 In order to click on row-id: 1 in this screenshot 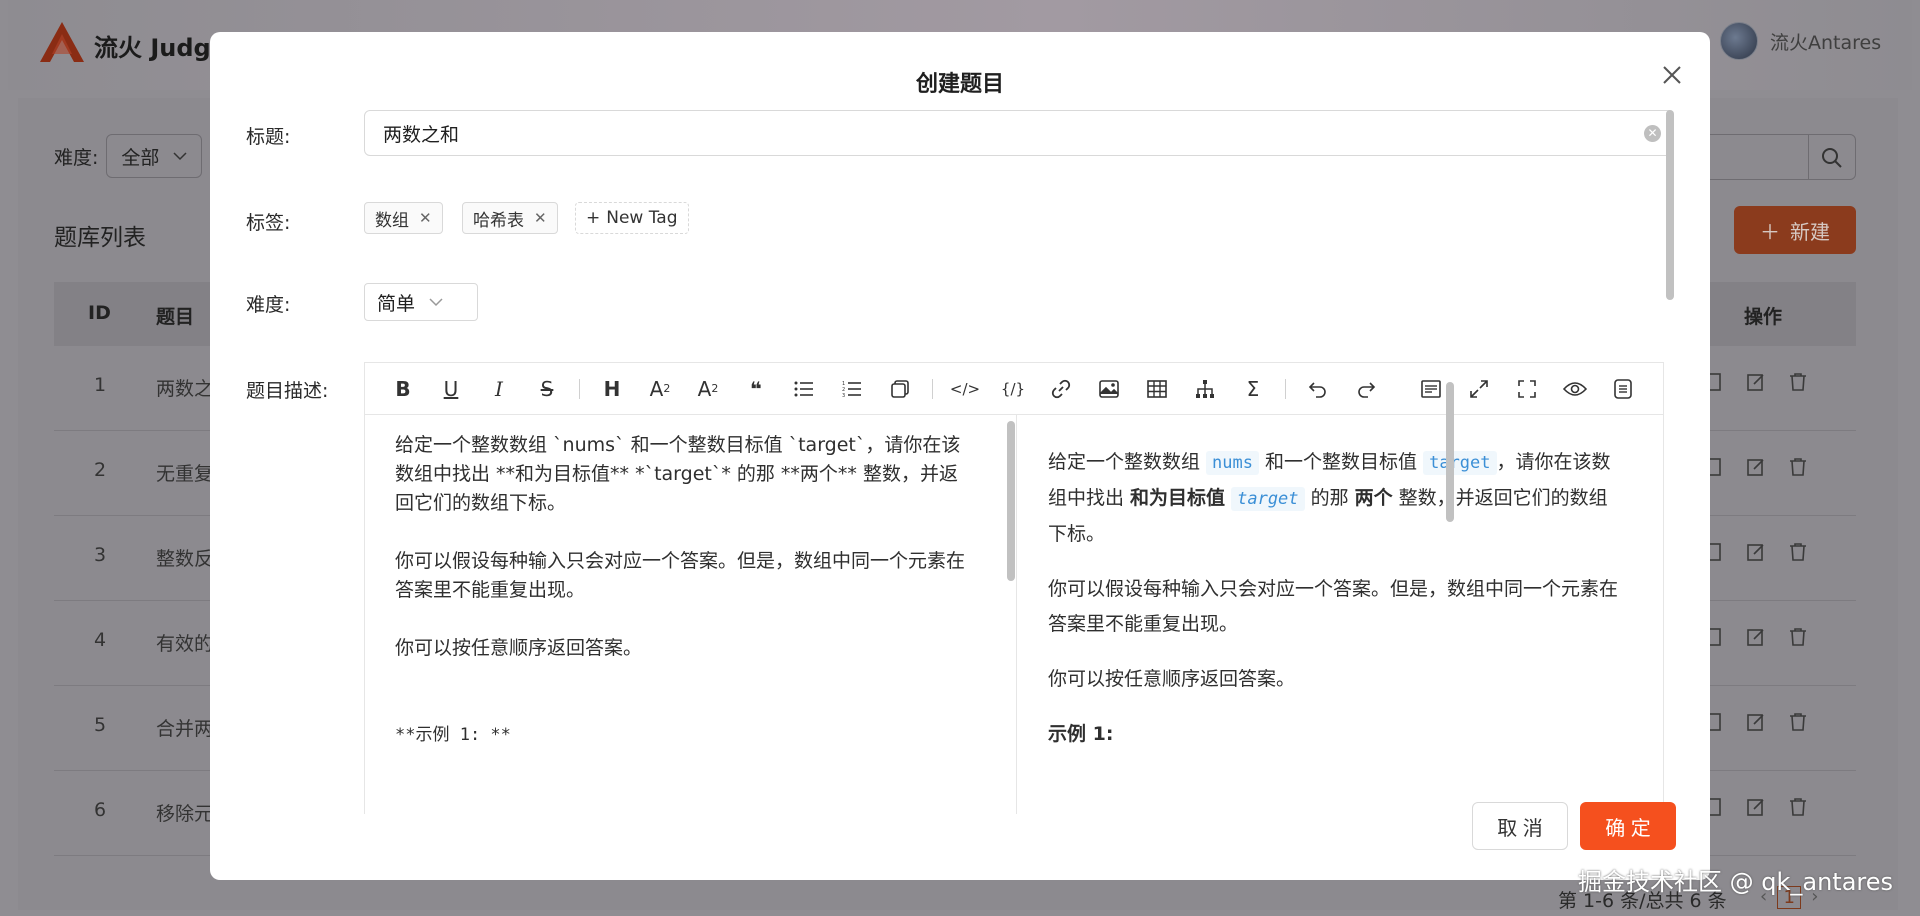, I will do `click(100, 385)`.